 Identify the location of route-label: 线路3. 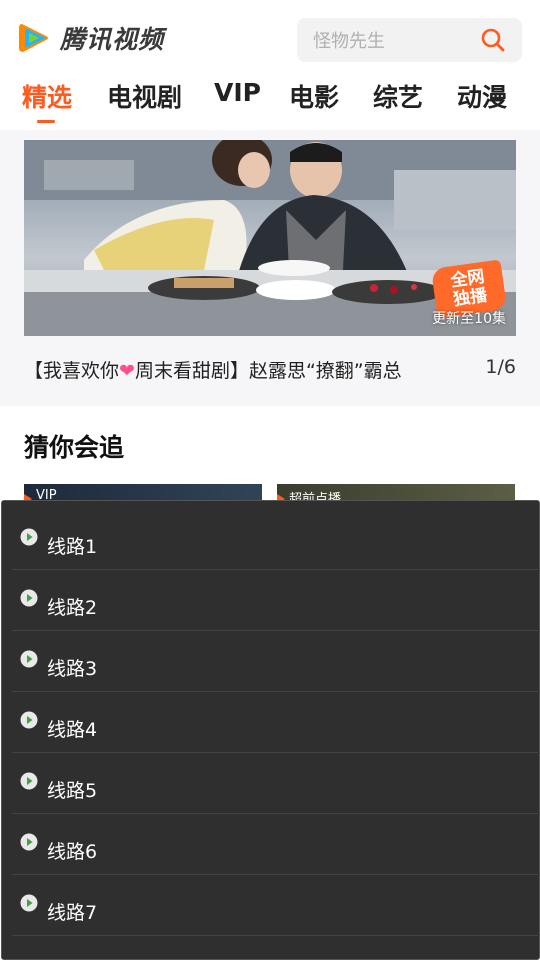
(72, 669).